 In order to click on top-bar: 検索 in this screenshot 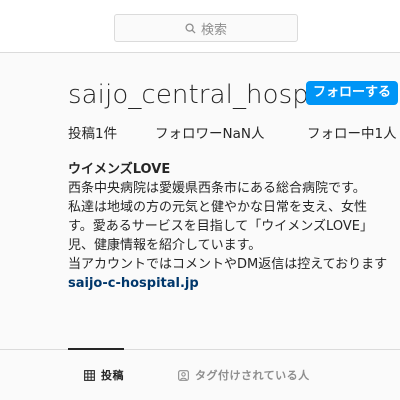, I will do `click(200, 26)`.